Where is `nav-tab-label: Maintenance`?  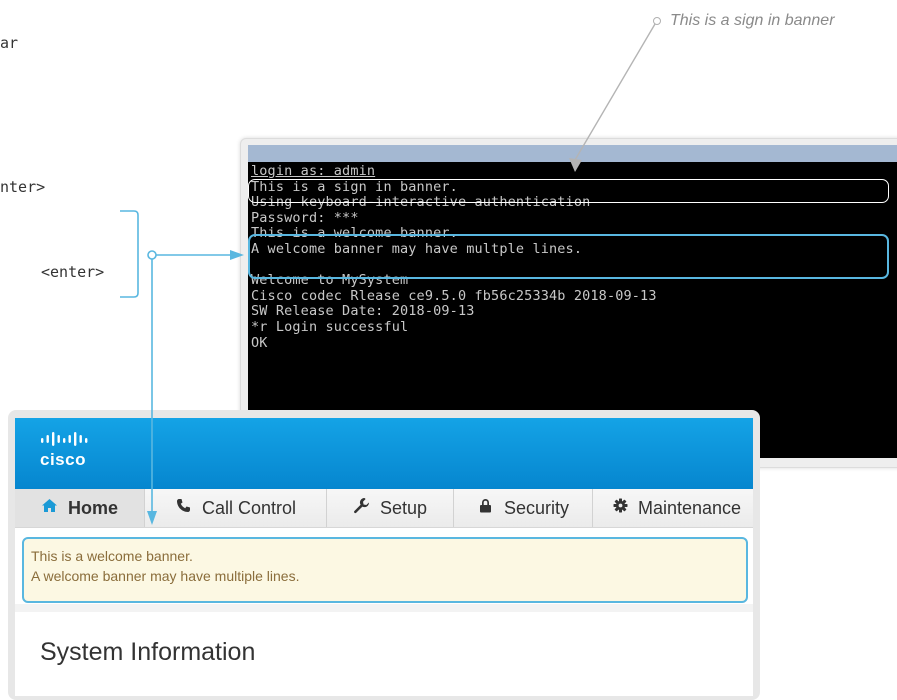 nav-tab-label: Maintenance is located at coordinates (690, 507).